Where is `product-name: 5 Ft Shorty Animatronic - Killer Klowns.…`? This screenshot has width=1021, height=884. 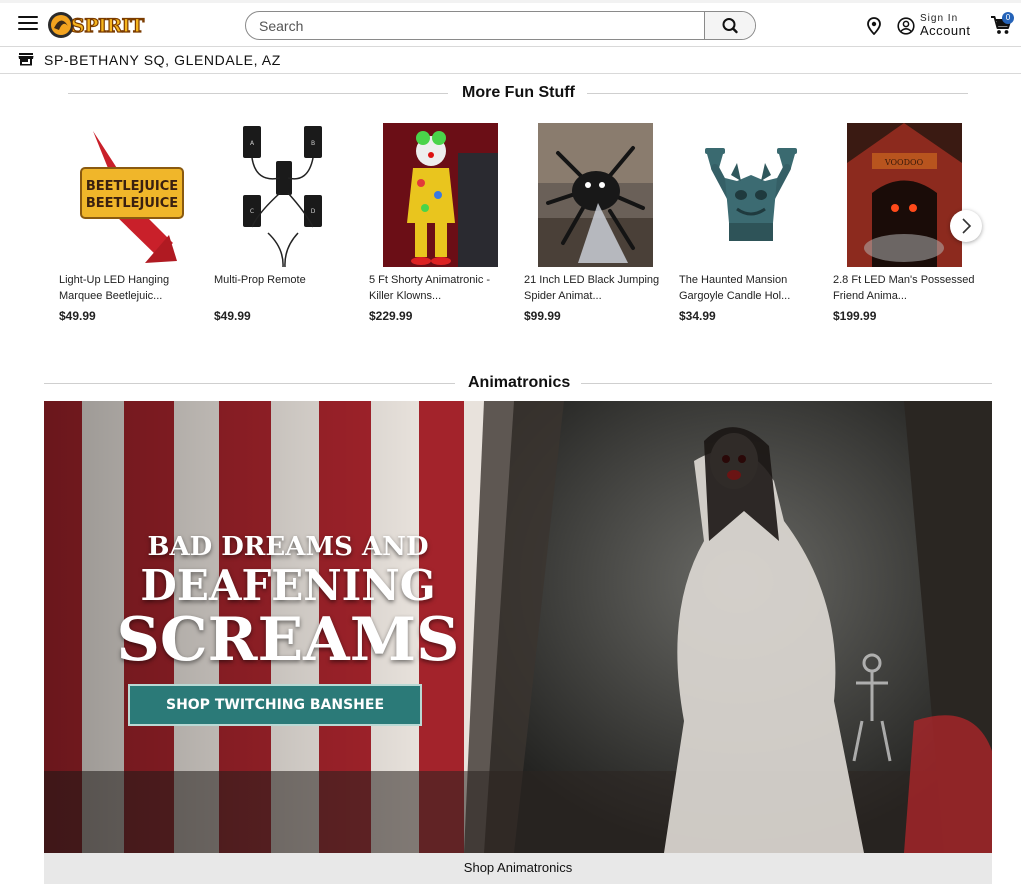 product-name: 5 Ft Shorty Animatronic - Killer Klowns.… is located at coordinates (441, 288).